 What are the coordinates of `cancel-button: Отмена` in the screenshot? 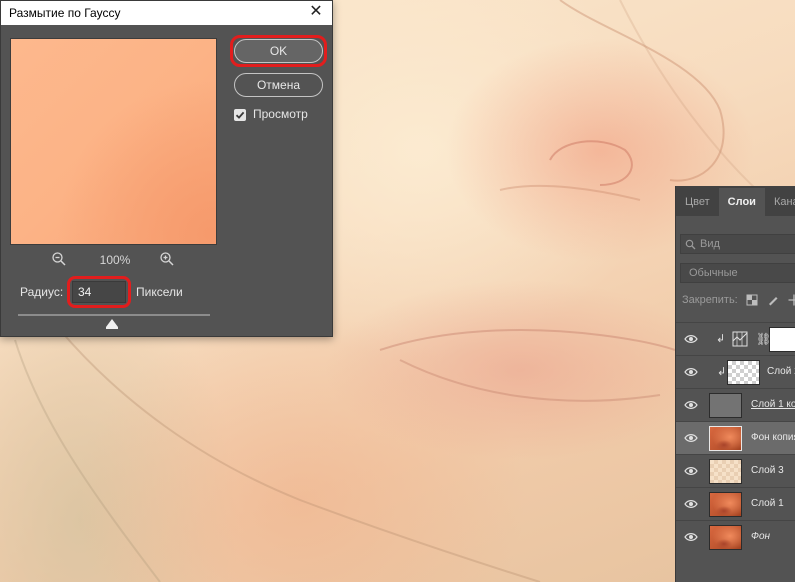 It's located at (278, 85).